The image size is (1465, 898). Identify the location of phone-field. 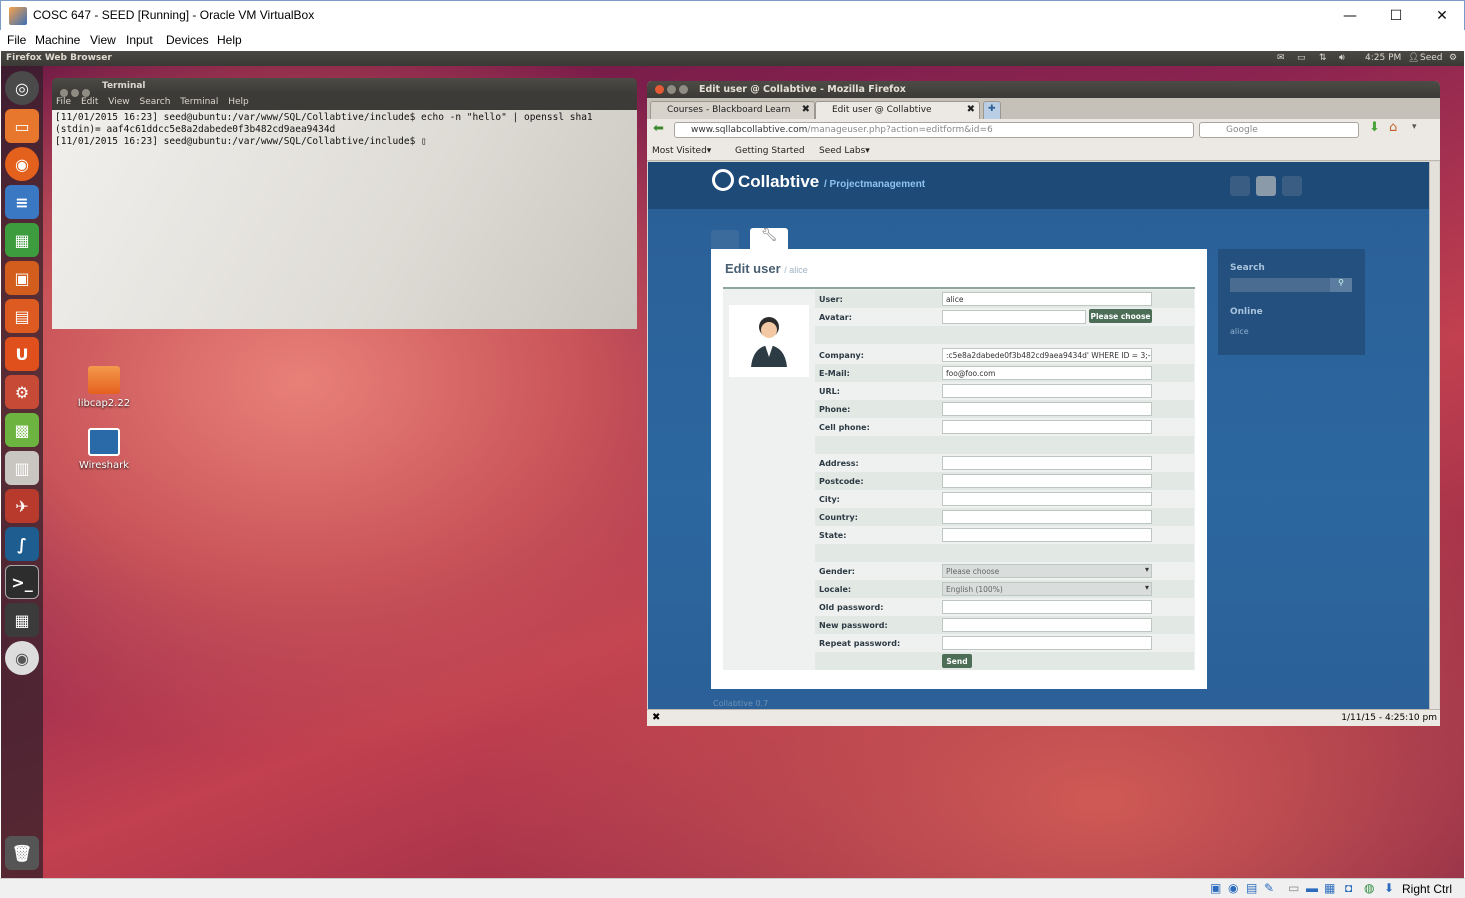
(1047, 409).